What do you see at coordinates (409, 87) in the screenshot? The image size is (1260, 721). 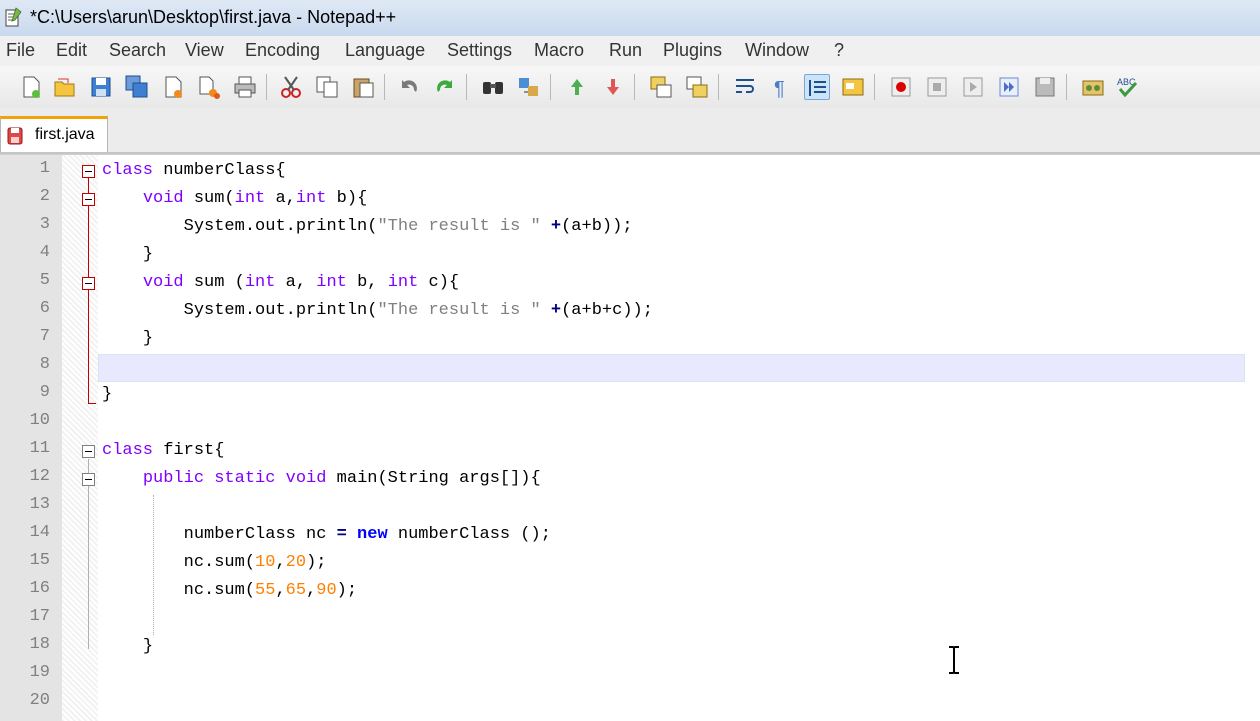 I see `undo-icon` at bounding box center [409, 87].